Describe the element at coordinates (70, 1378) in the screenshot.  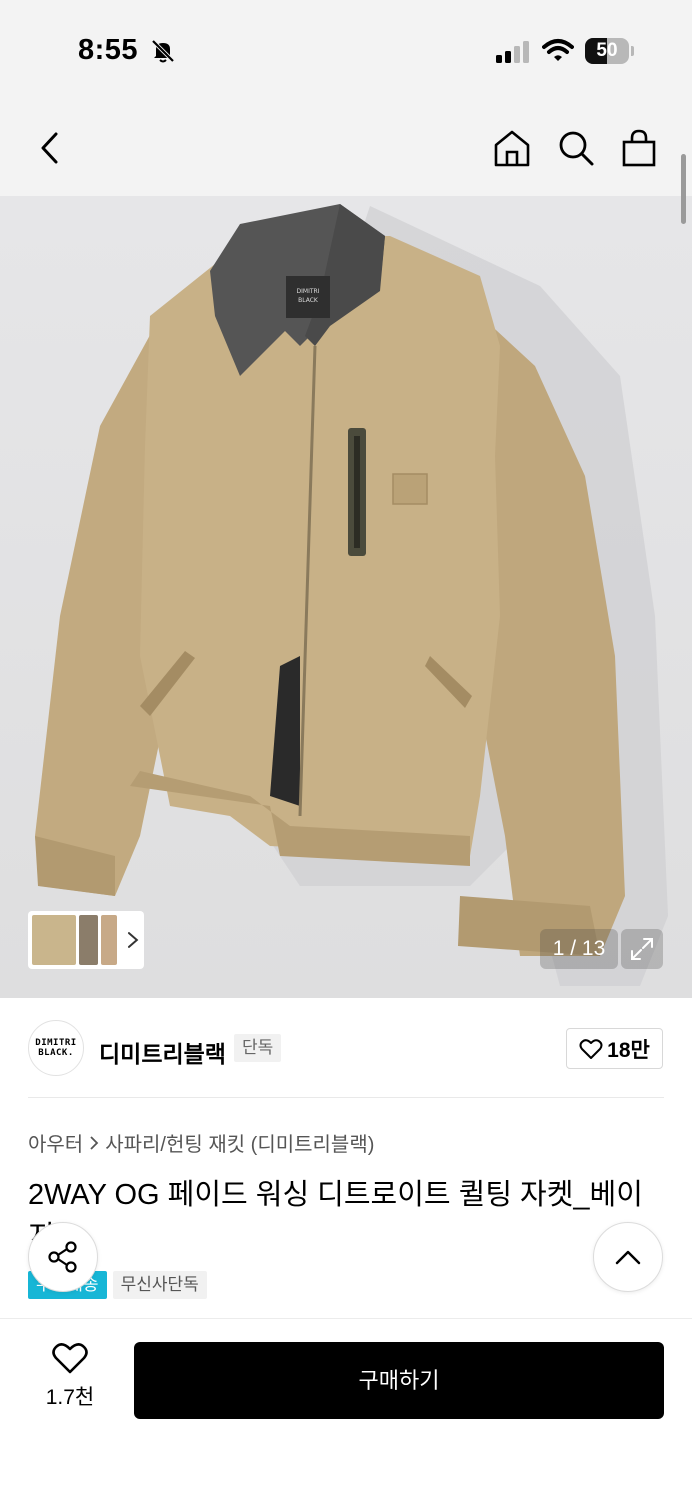
I see `wishlist-button: 1.7천` at that location.